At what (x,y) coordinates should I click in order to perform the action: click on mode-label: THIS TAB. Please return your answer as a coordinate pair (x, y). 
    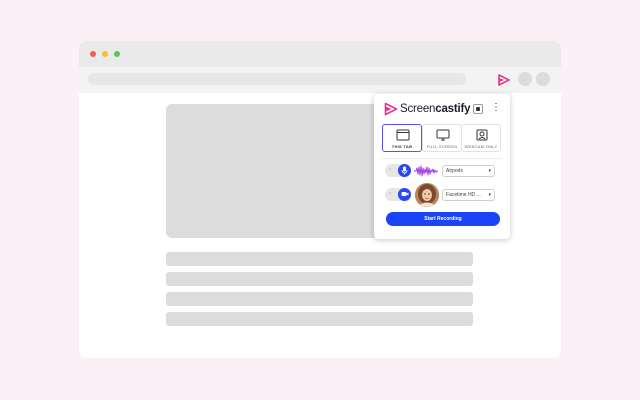
    Looking at the image, I should click on (402, 146).